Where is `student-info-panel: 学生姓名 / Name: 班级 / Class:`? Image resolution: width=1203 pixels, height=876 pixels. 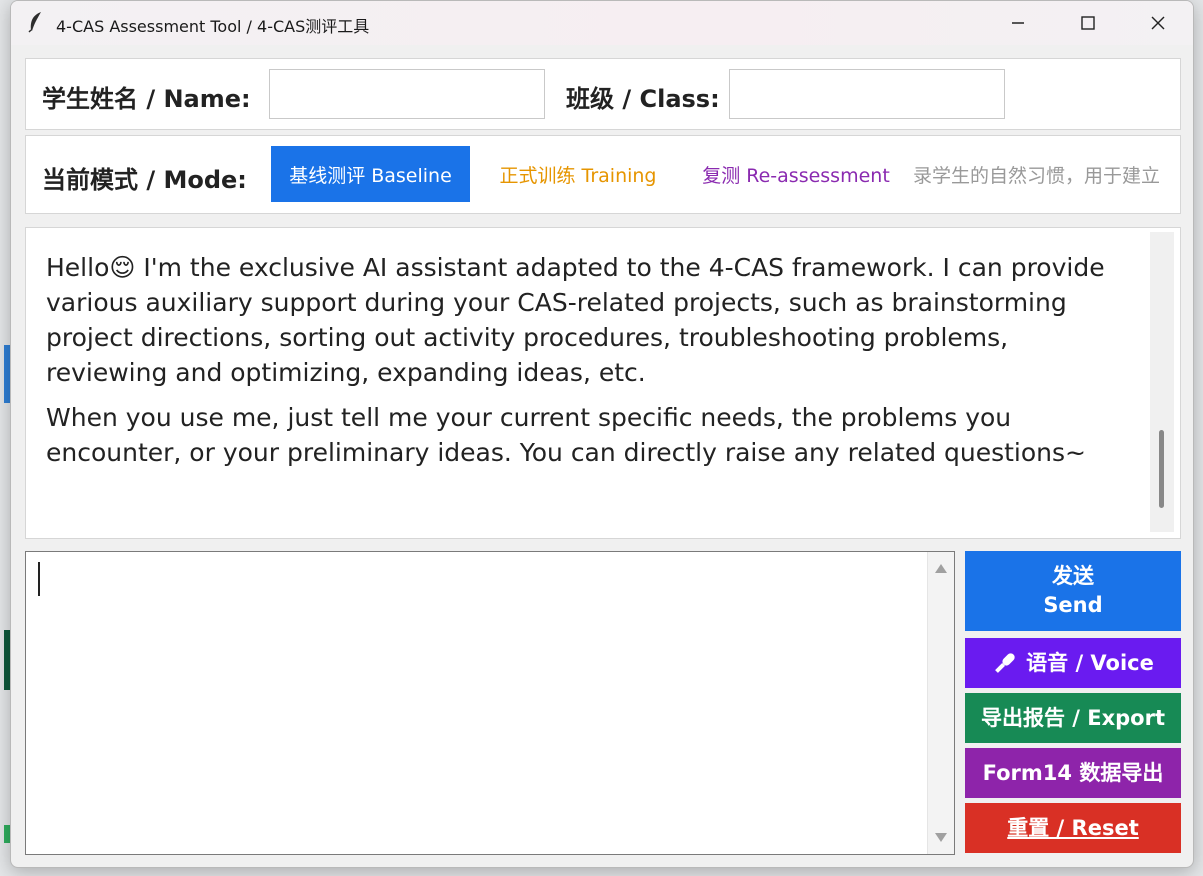
student-info-panel: 学生姓名 / Name: 班级 / Class: is located at coordinates (603, 94).